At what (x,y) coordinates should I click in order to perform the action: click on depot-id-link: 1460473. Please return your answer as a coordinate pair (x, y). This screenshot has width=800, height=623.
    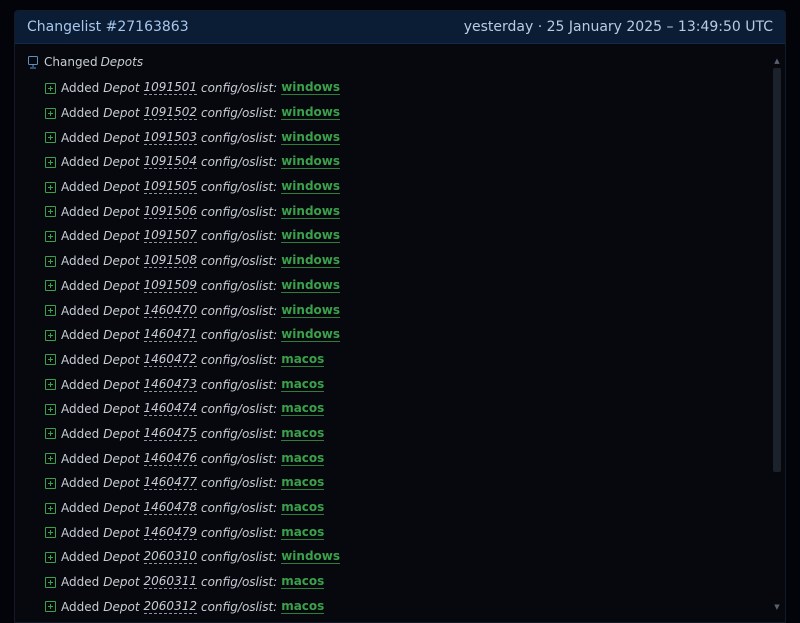
    Looking at the image, I should click on (170, 384).